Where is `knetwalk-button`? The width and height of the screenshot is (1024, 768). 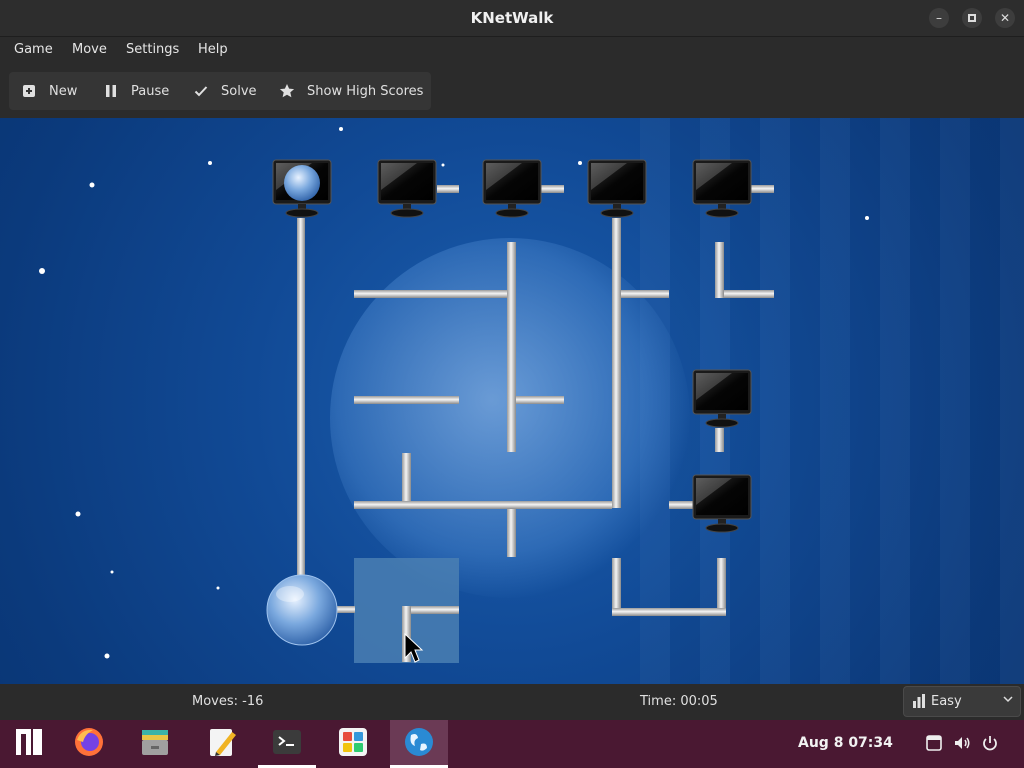 knetwalk-button is located at coordinates (419, 744).